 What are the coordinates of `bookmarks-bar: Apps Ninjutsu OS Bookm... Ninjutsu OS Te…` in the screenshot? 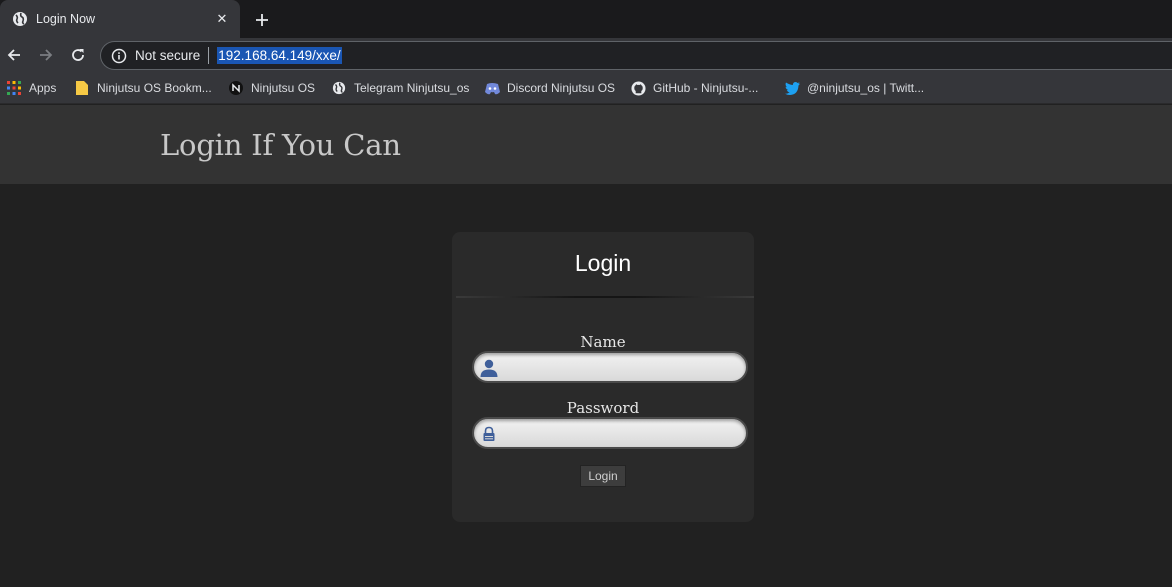 It's located at (586, 88).